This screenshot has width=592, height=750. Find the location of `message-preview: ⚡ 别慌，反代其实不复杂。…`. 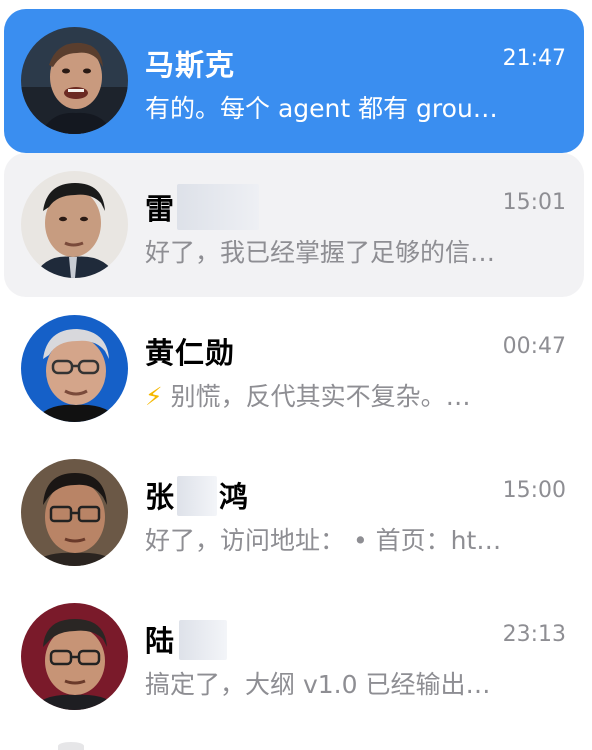

message-preview: ⚡ 别慌，反代其实不复杂。… is located at coordinates (355, 395).